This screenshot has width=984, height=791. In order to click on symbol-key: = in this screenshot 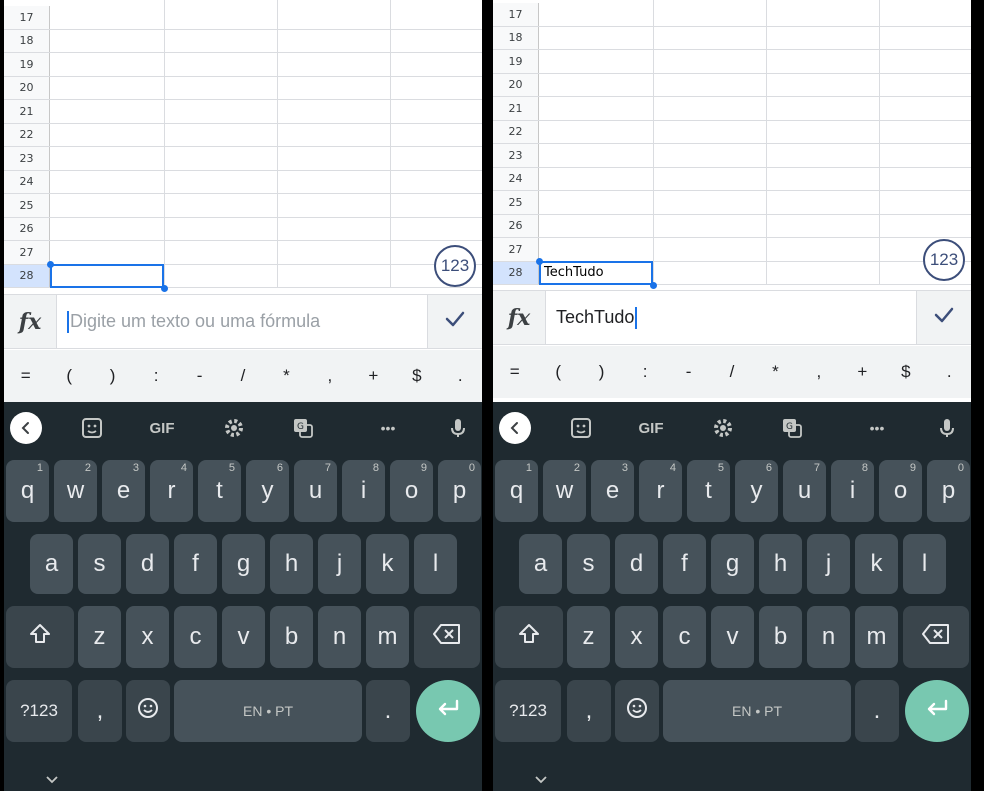, I will do `click(515, 372)`.